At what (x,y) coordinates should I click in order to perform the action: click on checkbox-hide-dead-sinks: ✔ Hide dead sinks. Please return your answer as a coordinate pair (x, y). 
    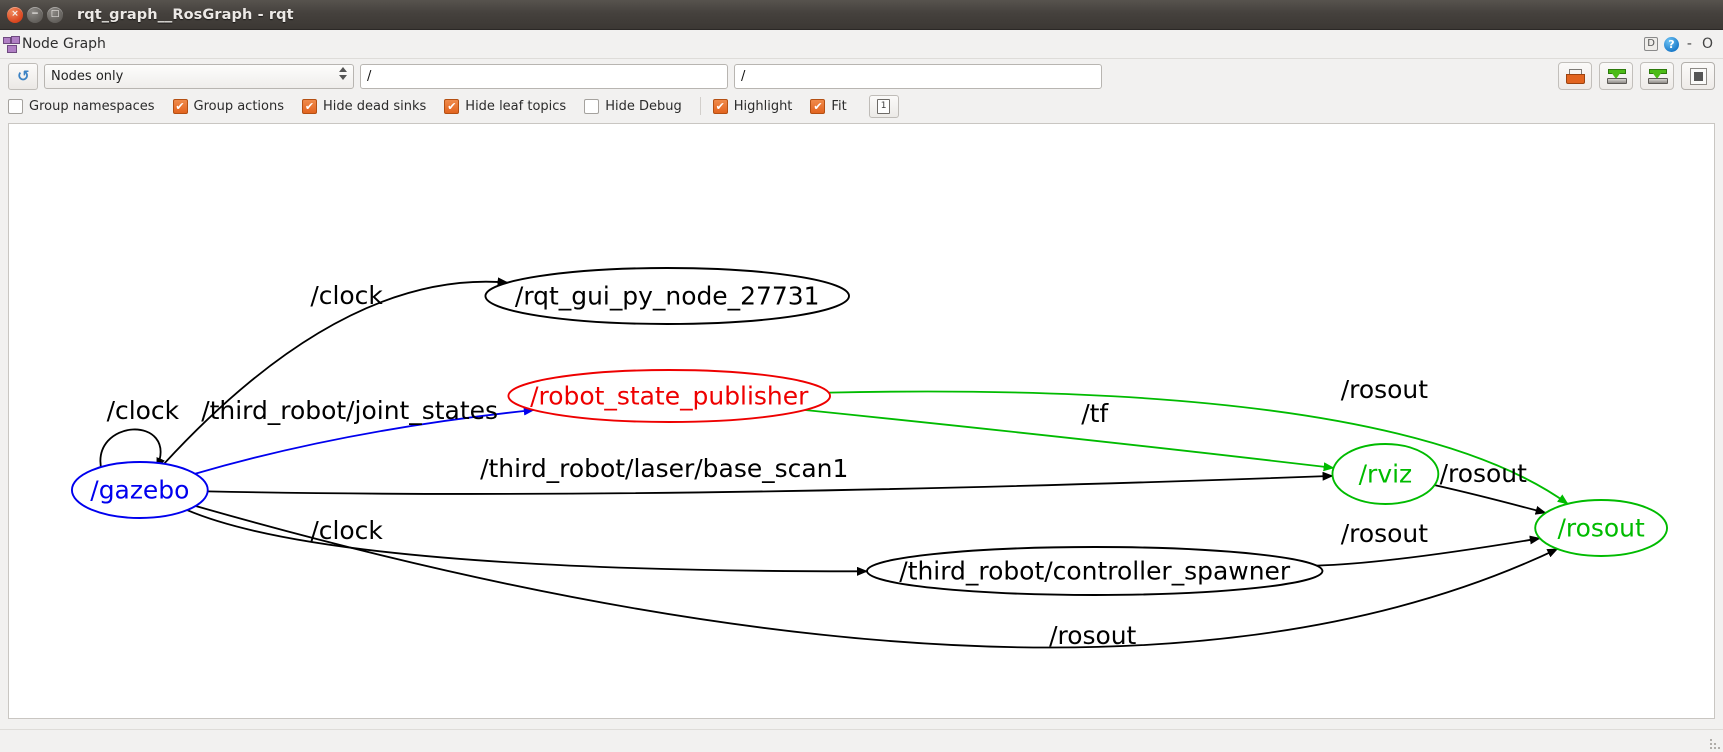
    Looking at the image, I should click on (364, 106).